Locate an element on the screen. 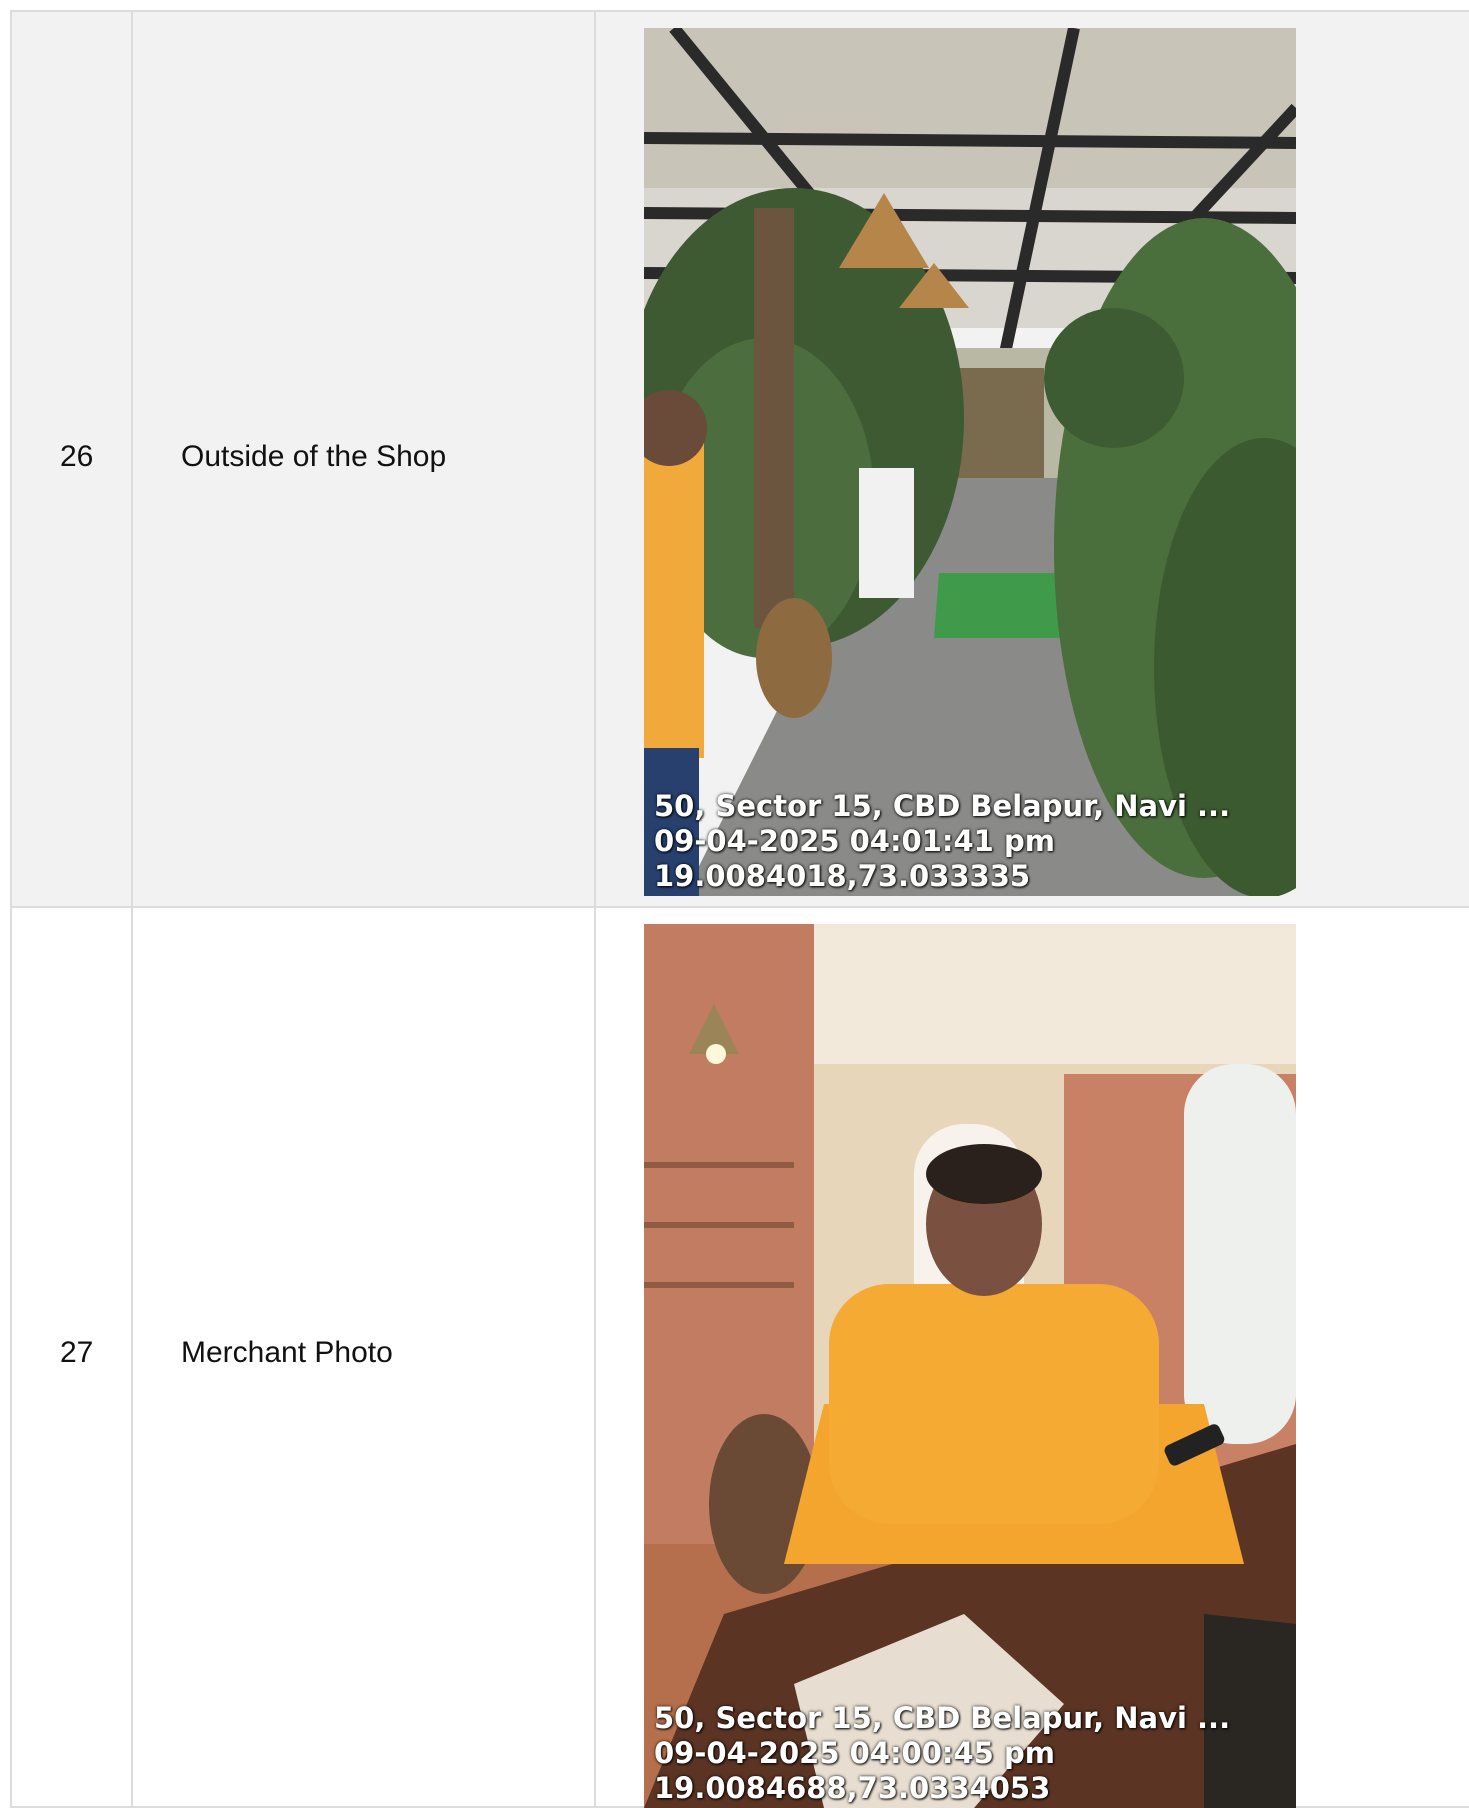 This screenshot has width=1469, height=1808. row-number-cell: 26 is located at coordinates (70, 459).